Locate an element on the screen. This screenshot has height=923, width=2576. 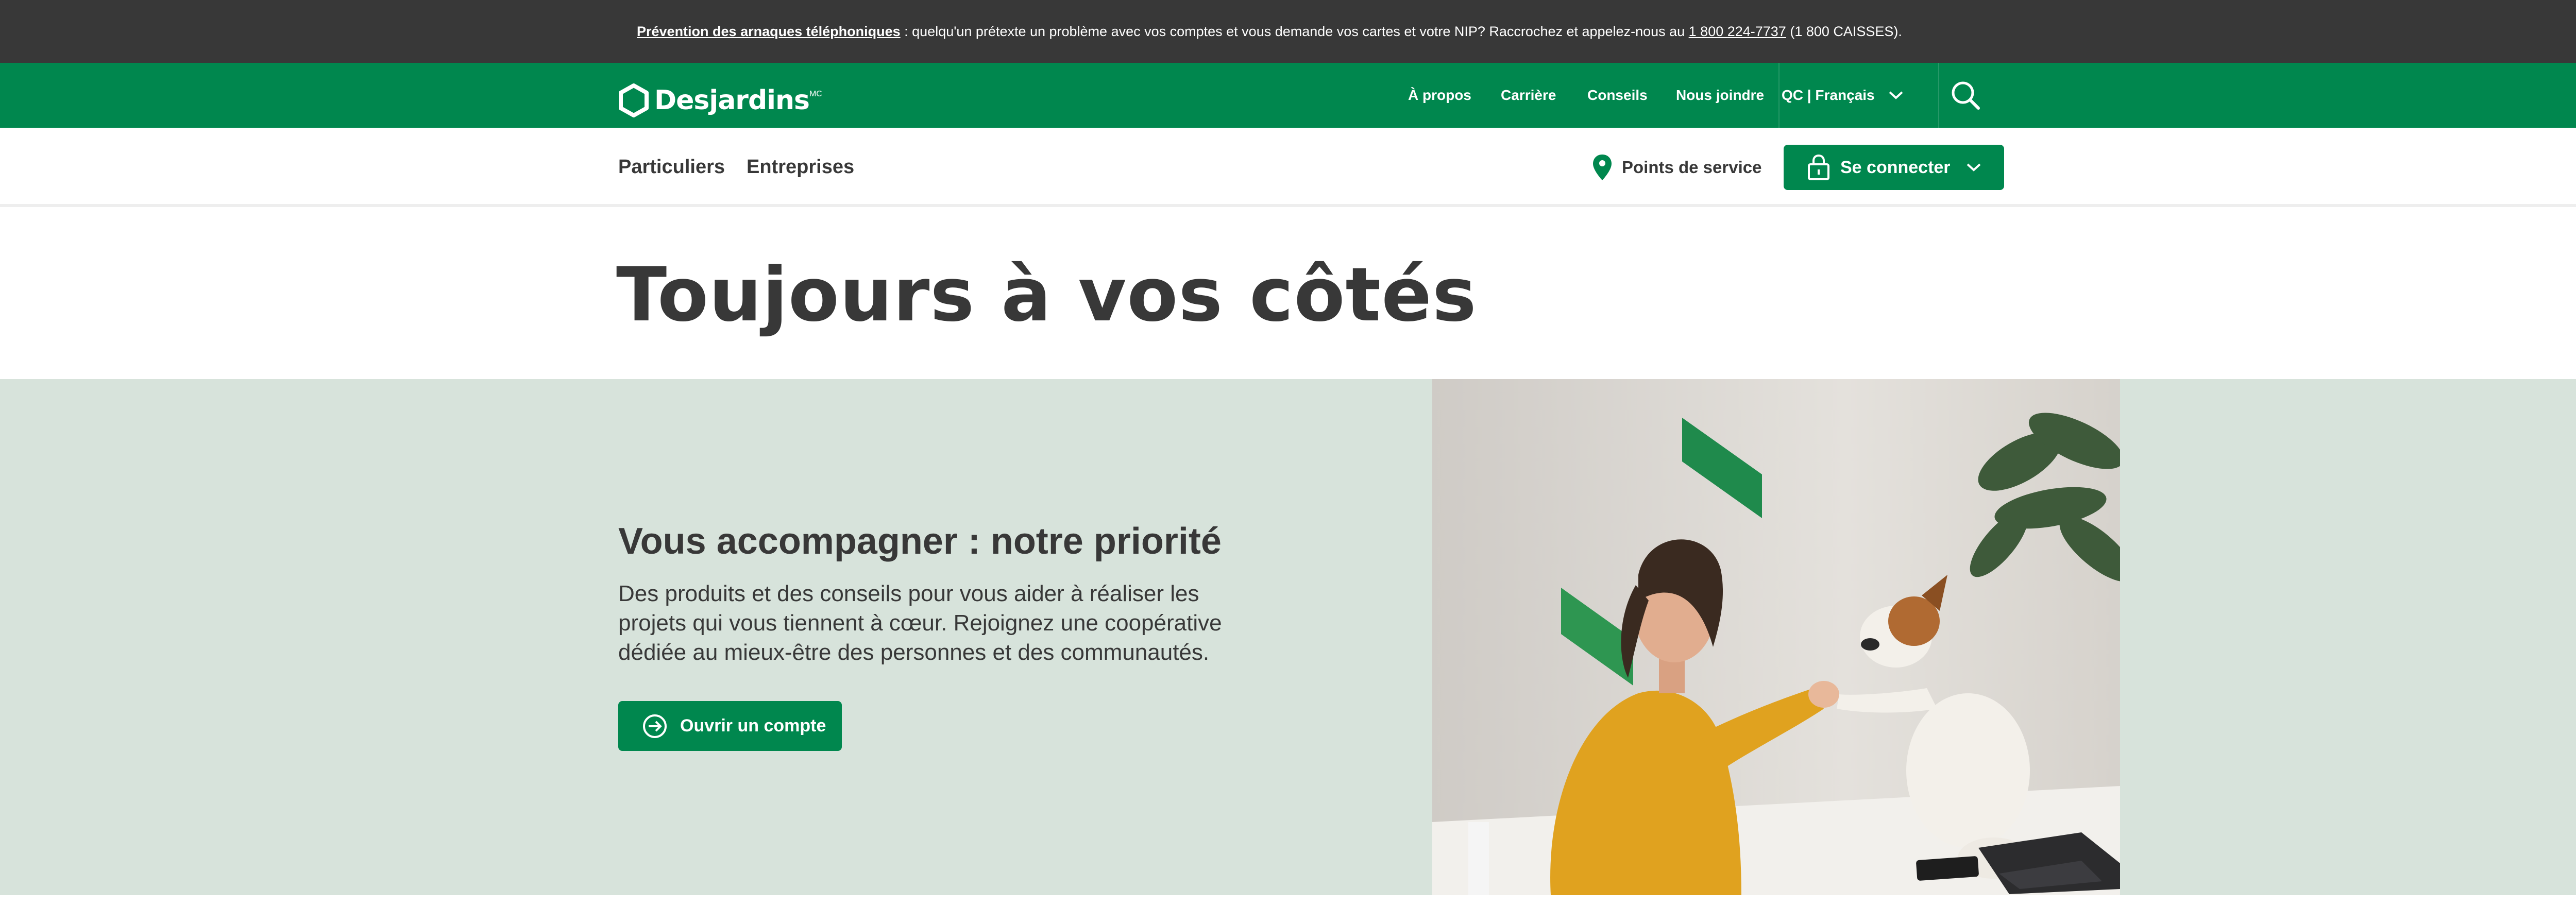
lock-icon is located at coordinates (1818, 167).